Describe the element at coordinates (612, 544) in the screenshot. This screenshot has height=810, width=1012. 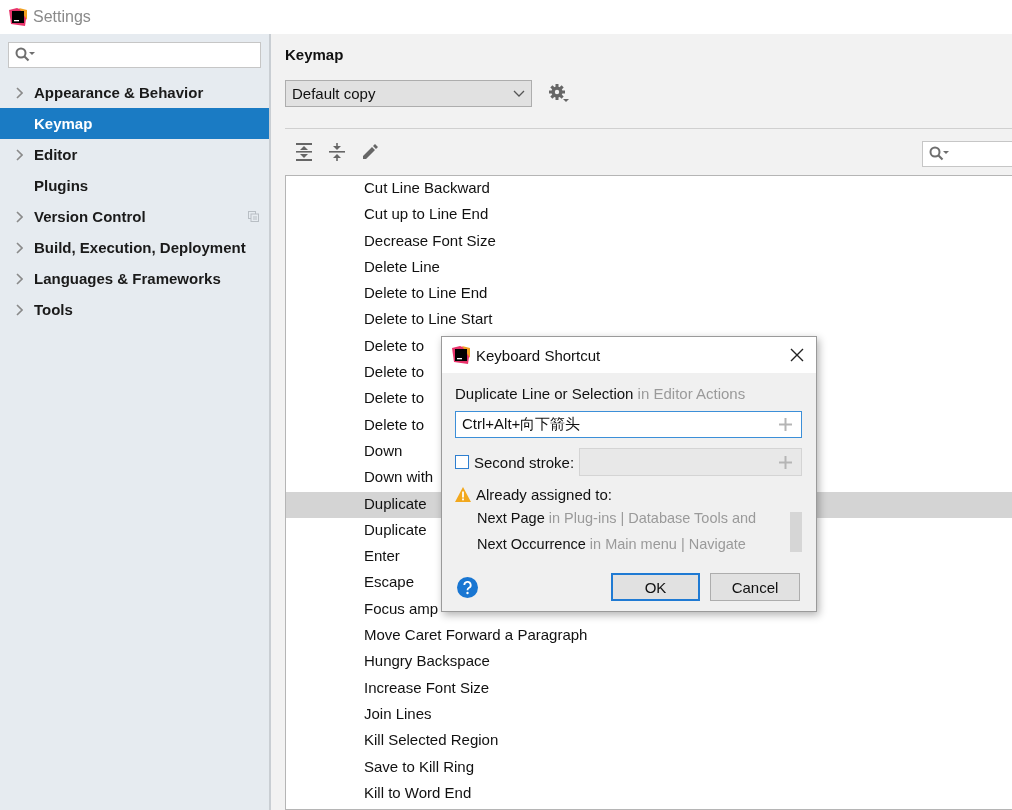
I see `conflict-item: Next Occurrence in Main menu | Navigate` at that location.